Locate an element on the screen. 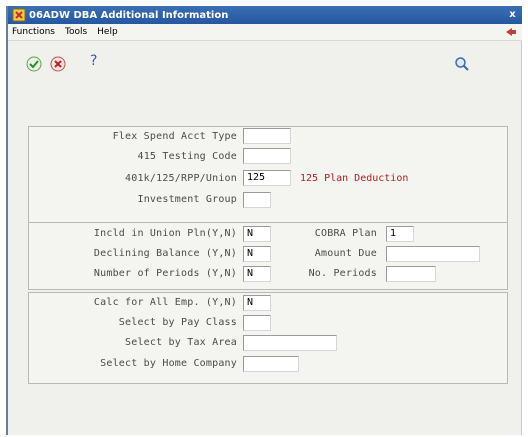 Image resolution: width=528 pixels, height=437 pixels. menu-tools: Tools is located at coordinates (76, 32).